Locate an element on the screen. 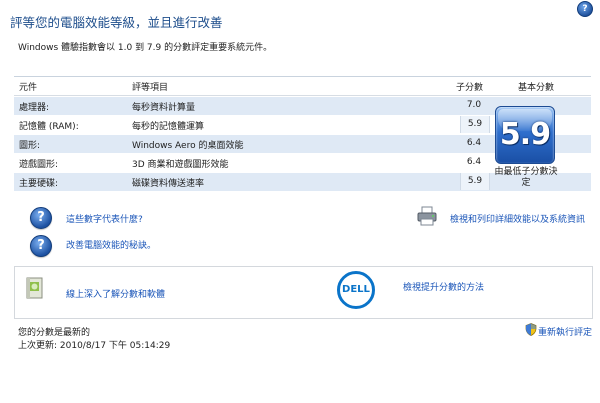 The height and width of the screenshot is (403, 600). row-component: 處理器: is located at coordinates (34, 108).